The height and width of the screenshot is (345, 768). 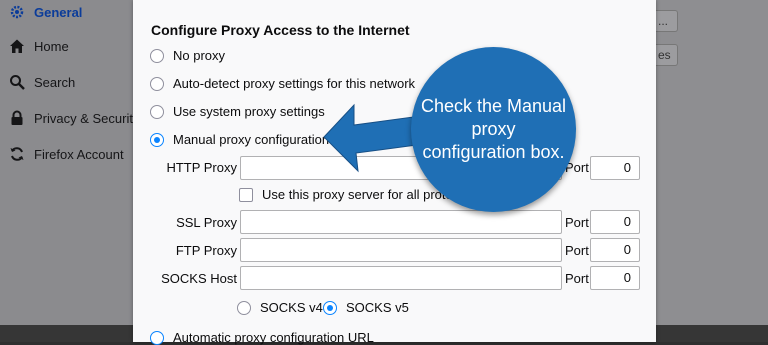 What do you see at coordinates (199, 278) in the screenshot?
I see `socks-host-label: SOCKS Host` at bounding box center [199, 278].